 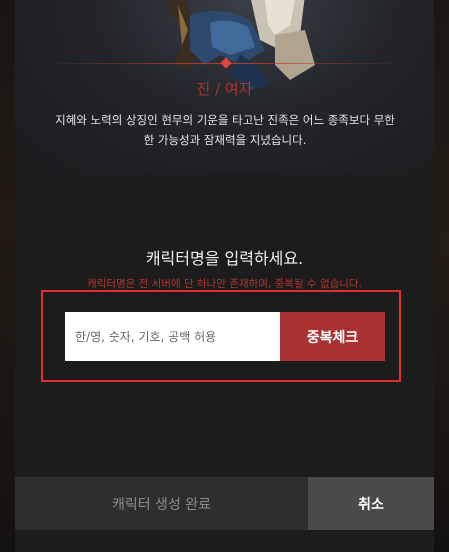 What do you see at coordinates (172, 336) in the screenshot?
I see `character-name-input` at bounding box center [172, 336].